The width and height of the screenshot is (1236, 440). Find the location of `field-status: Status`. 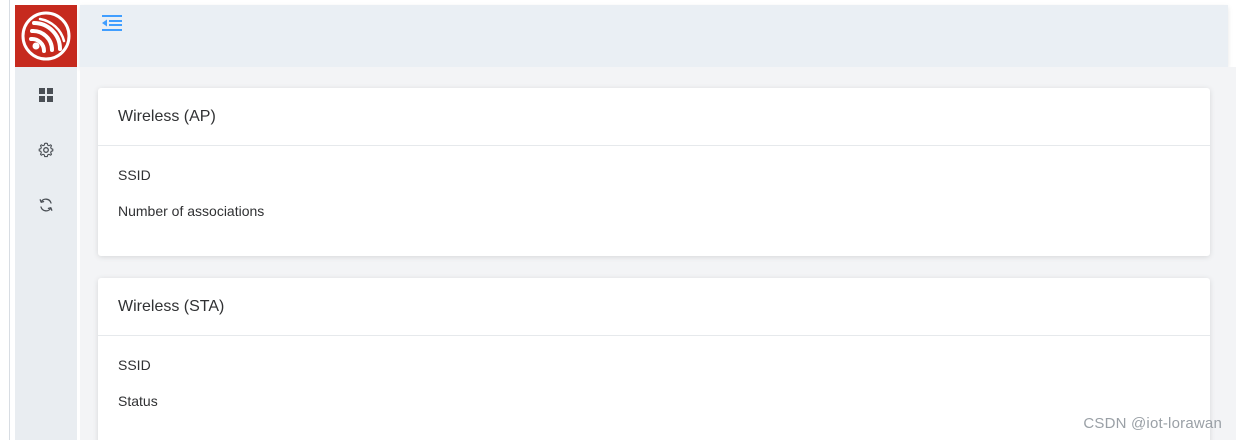

field-status: Status is located at coordinates (138, 401).